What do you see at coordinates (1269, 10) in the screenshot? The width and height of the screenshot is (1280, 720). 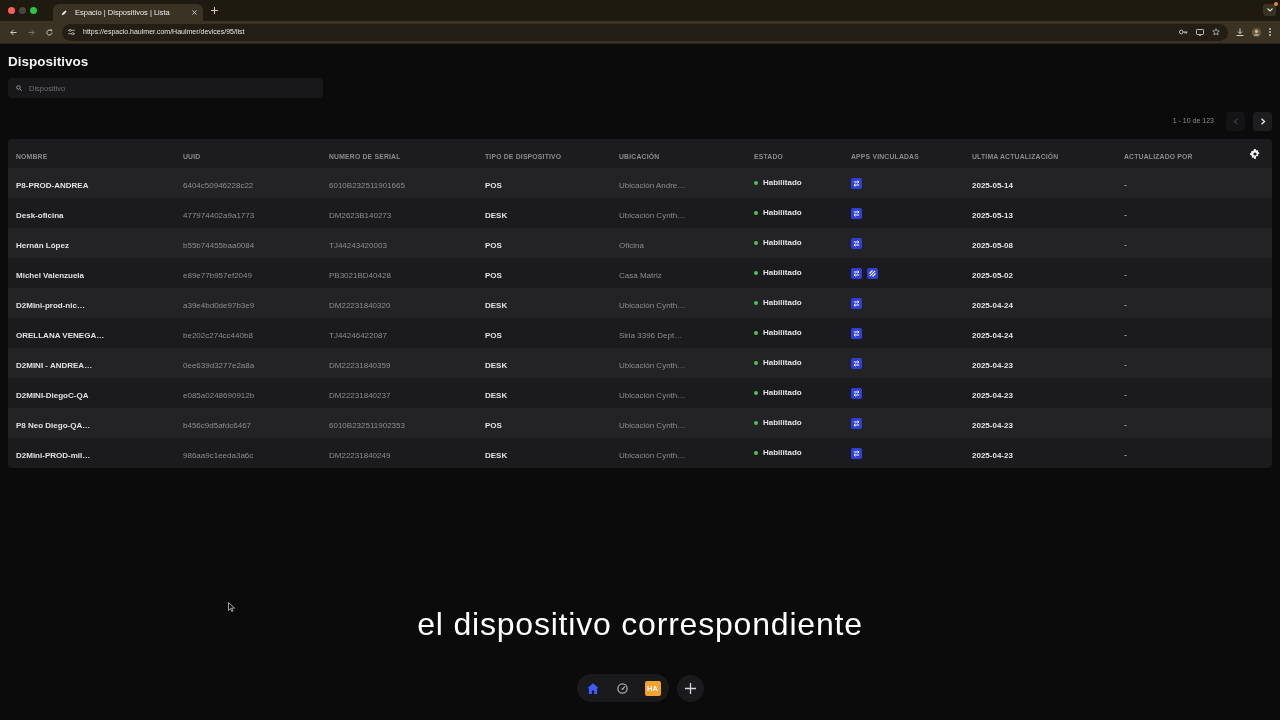 I see `tab-search-button` at bounding box center [1269, 10].